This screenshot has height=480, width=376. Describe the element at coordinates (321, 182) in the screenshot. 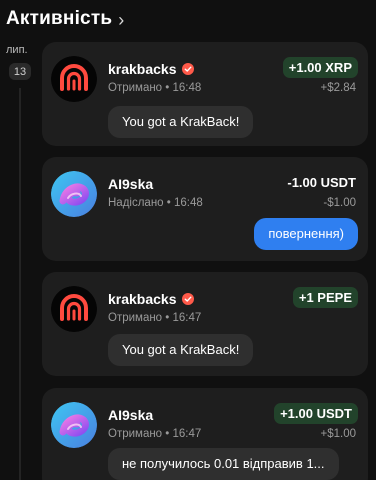

I see `amount-badge: -1.00 USDT` at that location.